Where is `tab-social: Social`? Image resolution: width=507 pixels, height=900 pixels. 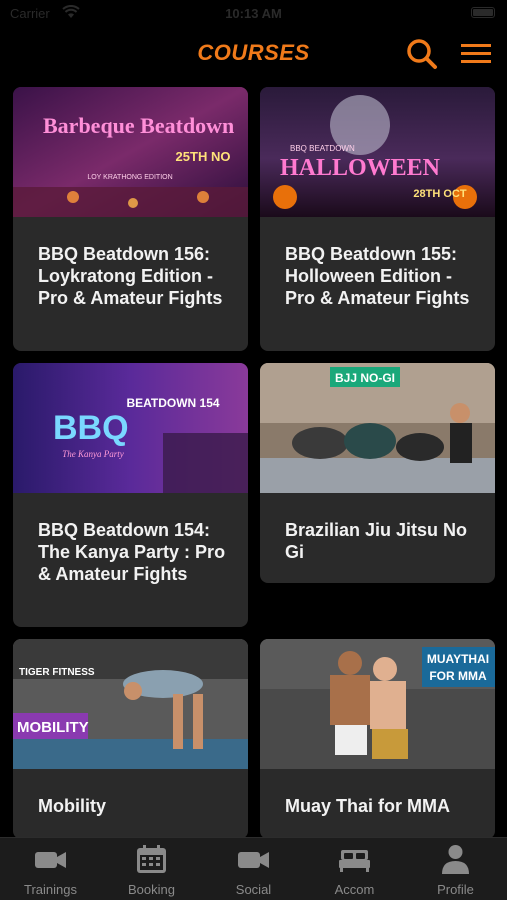
tab-social: Social is located at coordinates (253, 869).